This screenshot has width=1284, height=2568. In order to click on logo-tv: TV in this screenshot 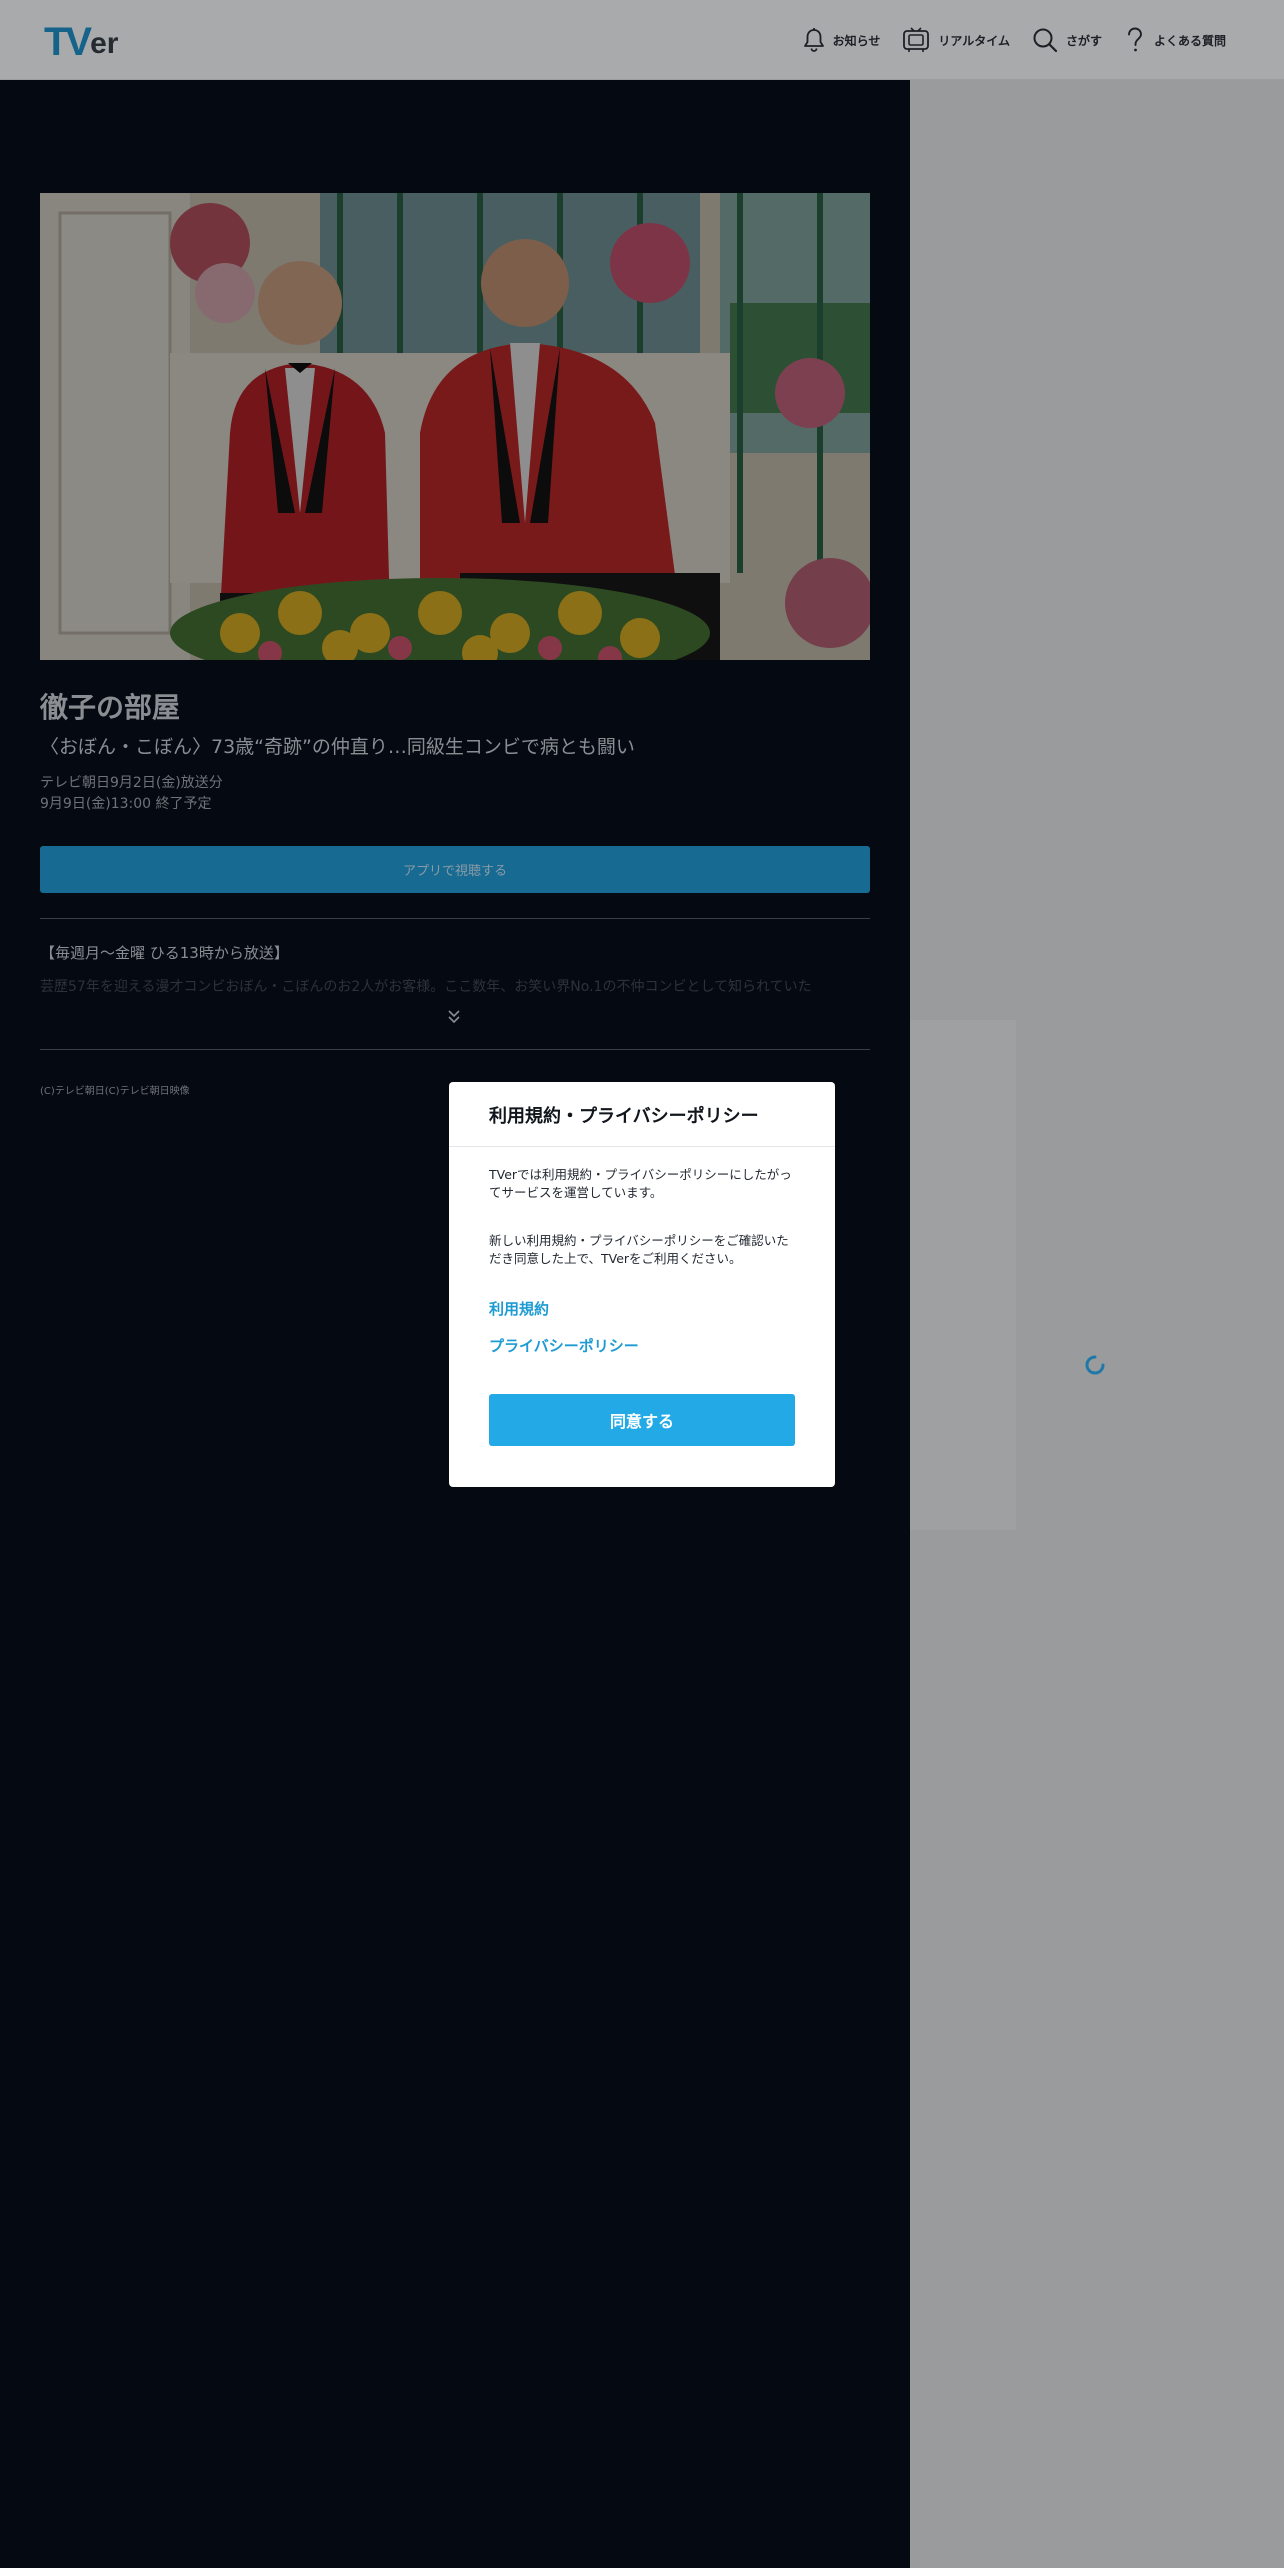, I will do `click(68, 42)`.